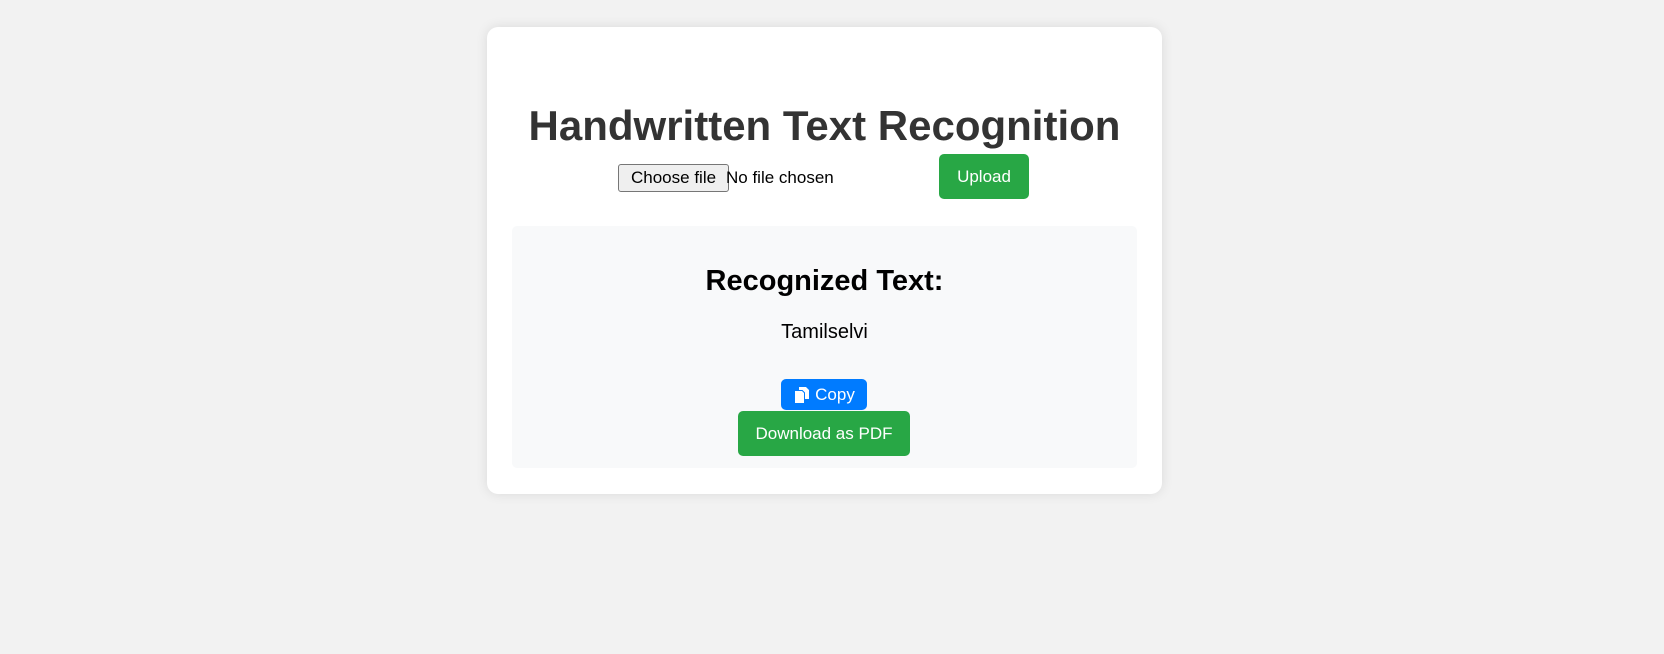 This screenshot has height=654, width=1664. I want to click on upload-button: Upload, so click(984, 176).